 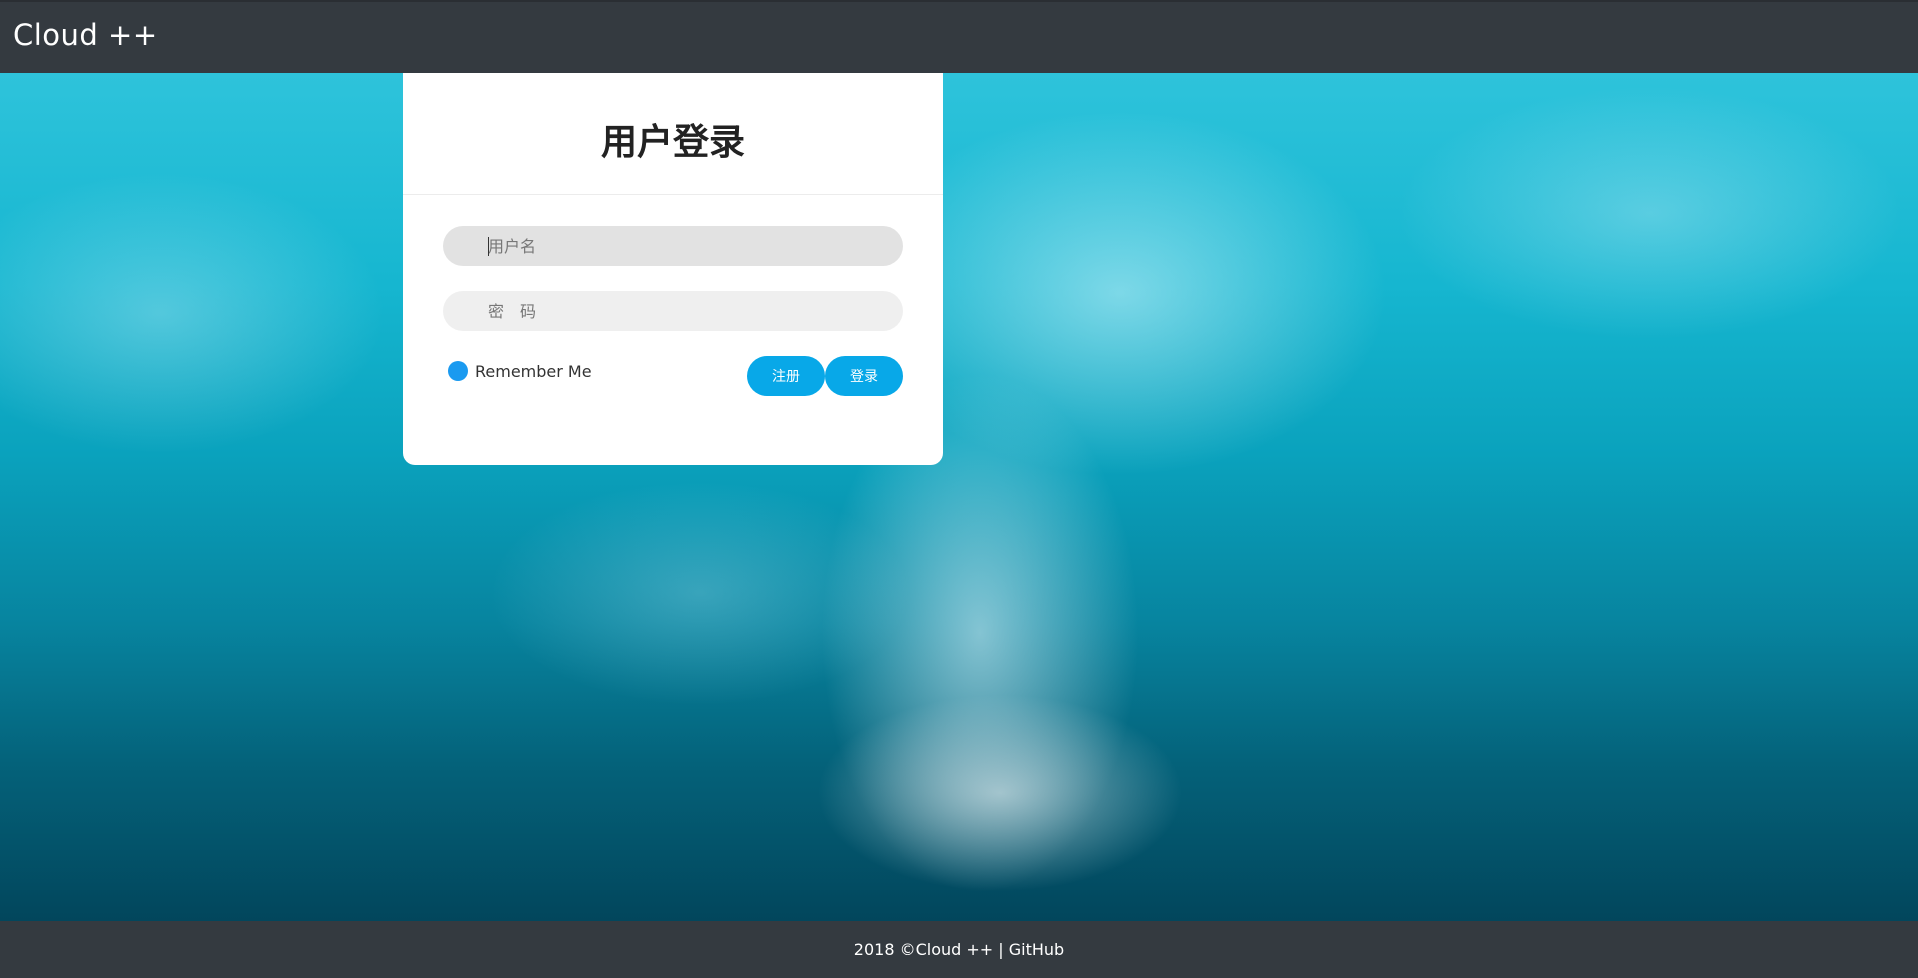 I want to click on navbar: Cloud ++, so click(x=959, y=36).